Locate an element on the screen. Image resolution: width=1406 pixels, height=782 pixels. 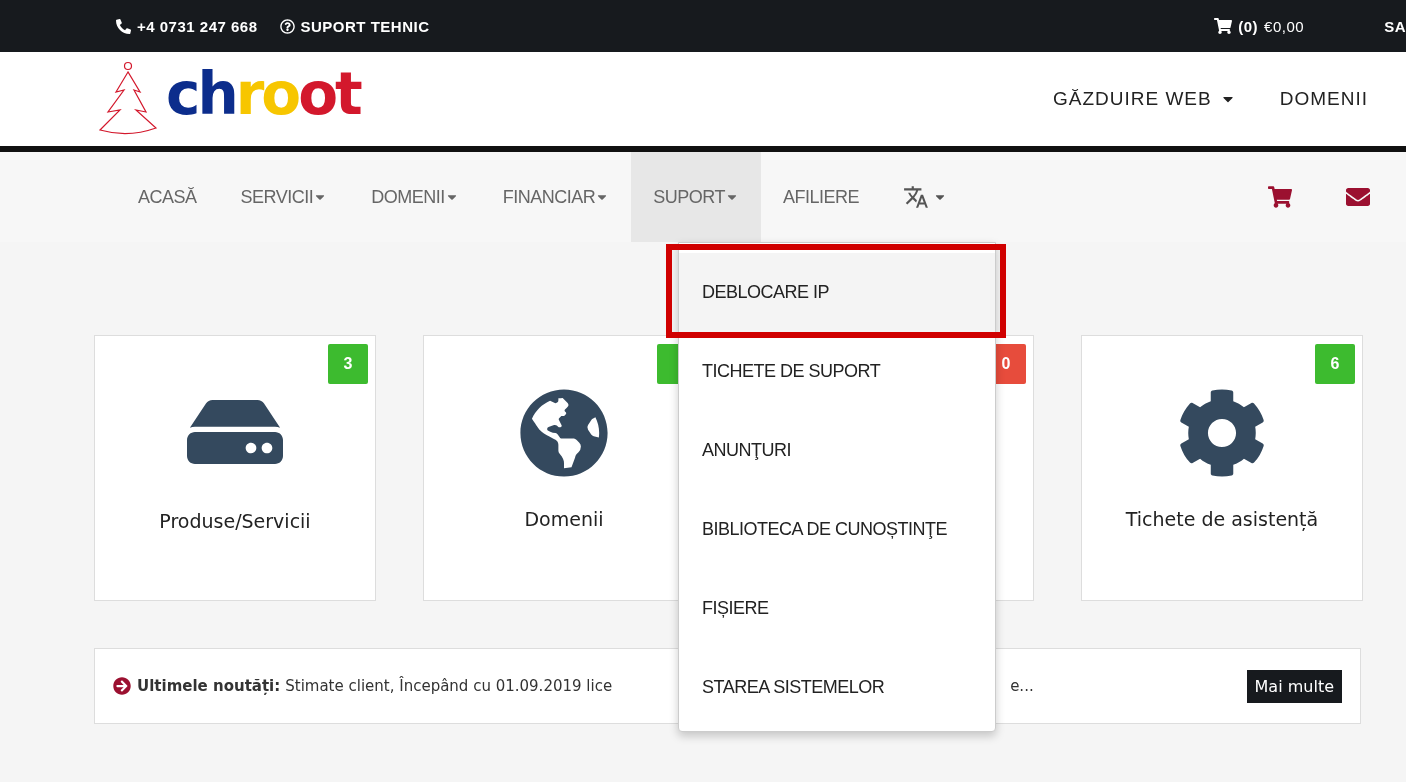
count-badge: 3 is located at coordinates (348, 364).